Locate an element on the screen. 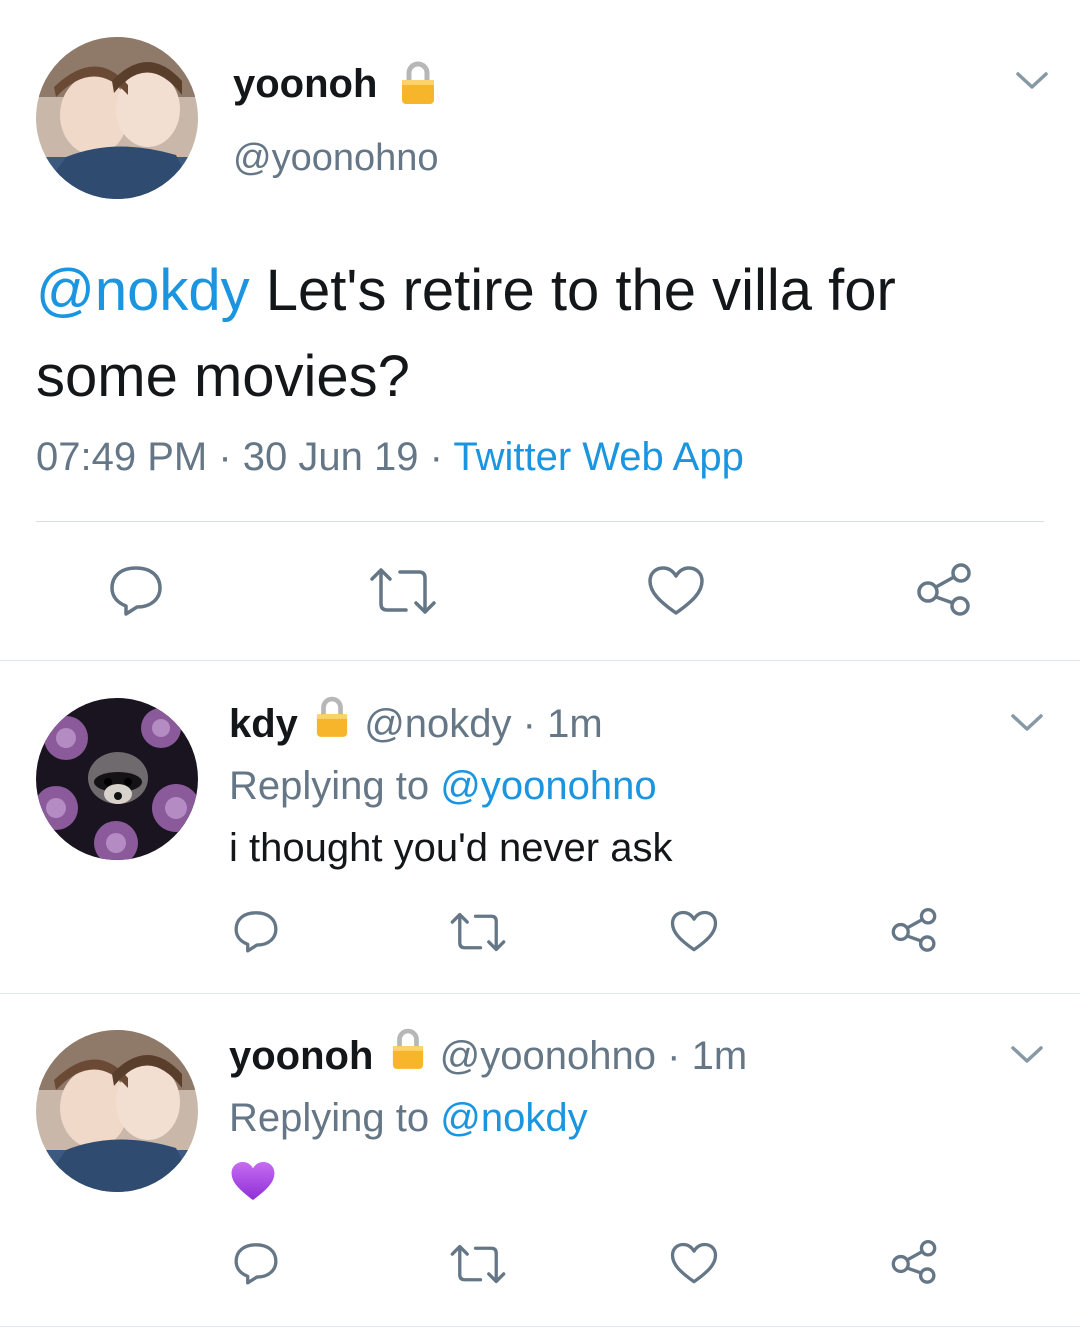 This screenshot has width=1080, height=1332. tweet-text-line1: Let's retire to the villa for is located at coordinates (580, 290).